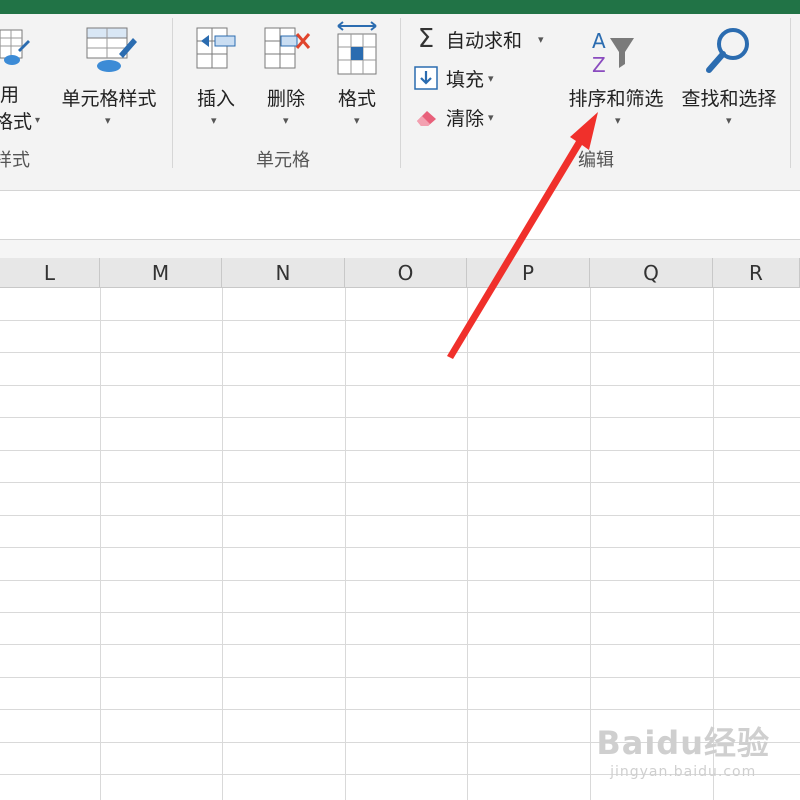 The height and width of the screenshot is (800, 800). I want to click on clear-button: 清除 ▾, so click(454, 117).